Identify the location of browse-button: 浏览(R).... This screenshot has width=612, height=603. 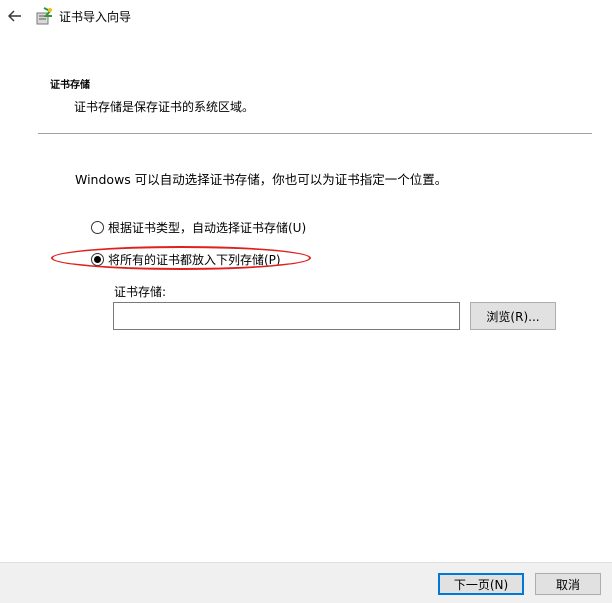
(513, 316).